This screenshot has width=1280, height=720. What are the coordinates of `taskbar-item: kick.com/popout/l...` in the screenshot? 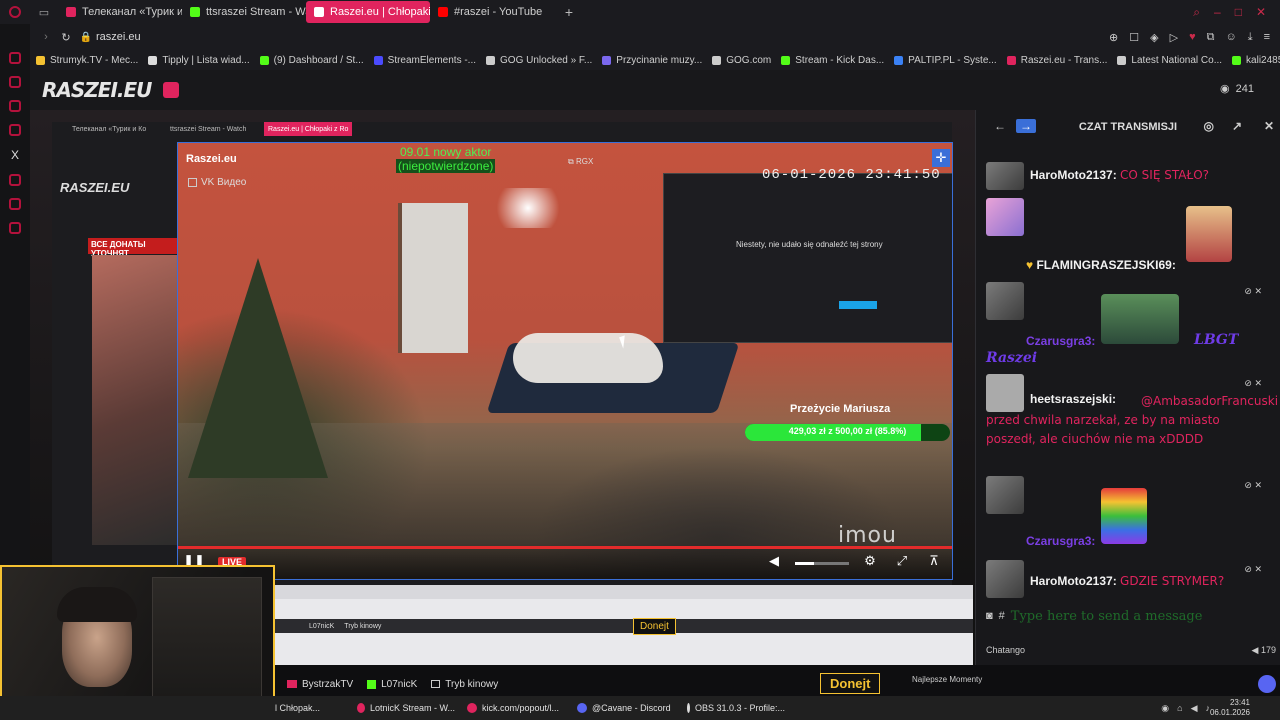 It's located at (516, 708).